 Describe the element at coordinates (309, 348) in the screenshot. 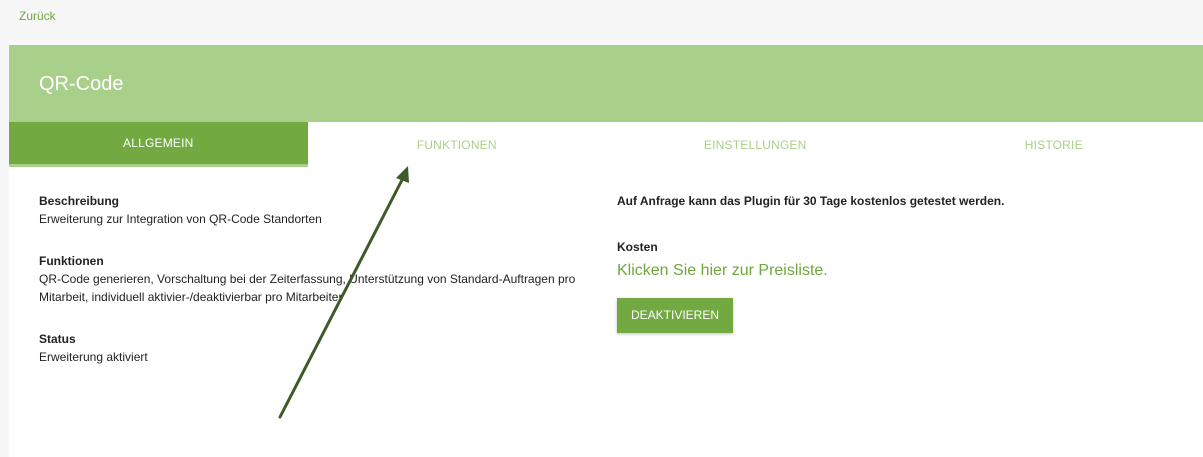

I see `status-section: Status Erweiterung aktiviert` at that location.